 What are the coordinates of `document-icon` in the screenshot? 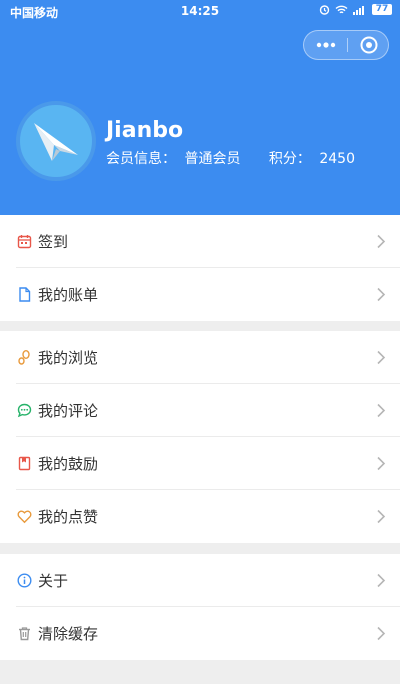 It's located at (25, 294).